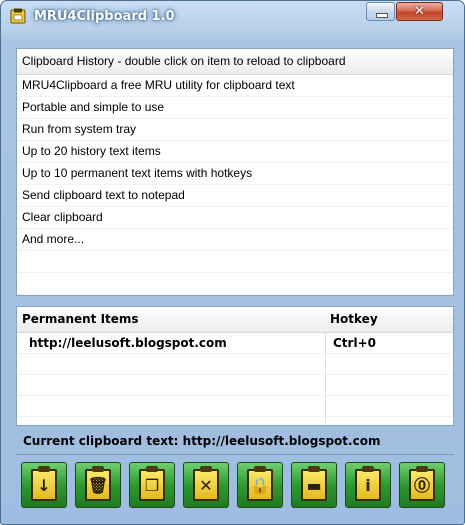  What do you see at coordinates (235, 343) in the screenshot?
I see `table-row: http://leelusoft.blogspot.com Ctrl+0` at bounding box center [235, 343].